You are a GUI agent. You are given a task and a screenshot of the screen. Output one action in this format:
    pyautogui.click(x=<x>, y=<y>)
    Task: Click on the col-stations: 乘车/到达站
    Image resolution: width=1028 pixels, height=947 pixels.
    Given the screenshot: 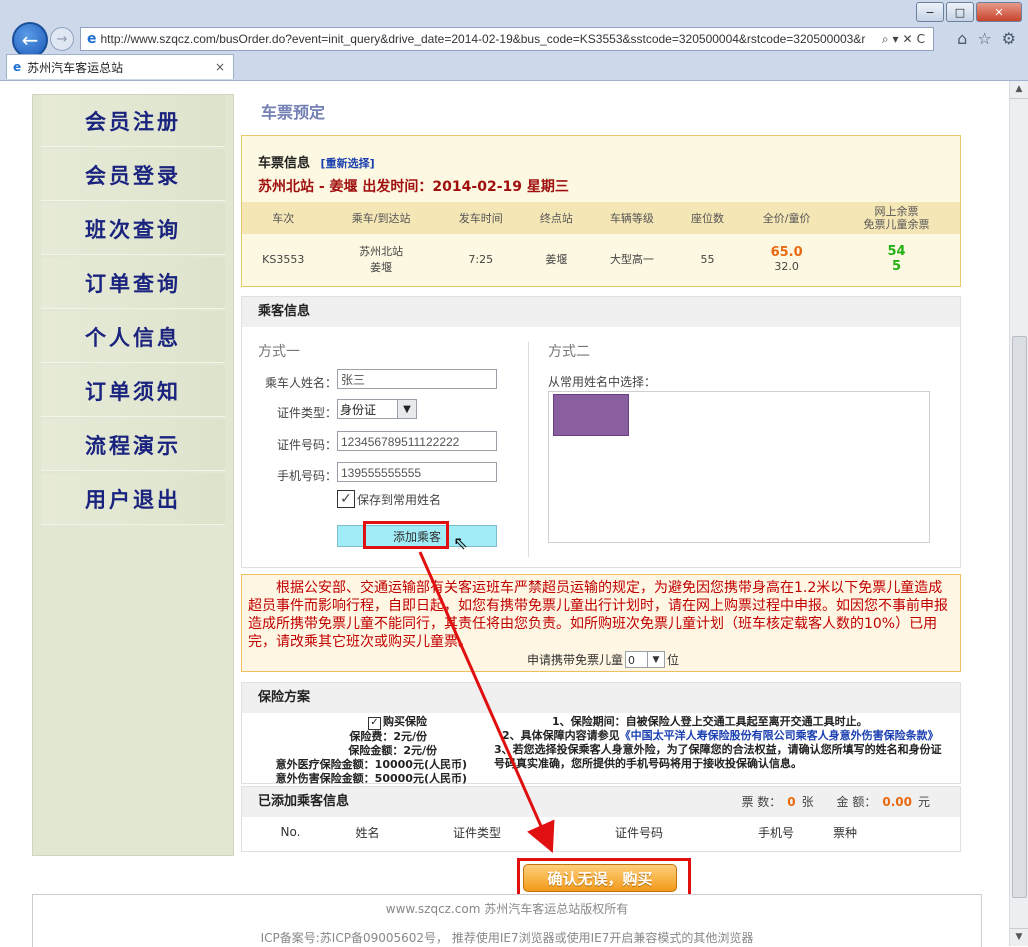 What is the action you would take?
    pyautogui.click(x=381, y=218)
    